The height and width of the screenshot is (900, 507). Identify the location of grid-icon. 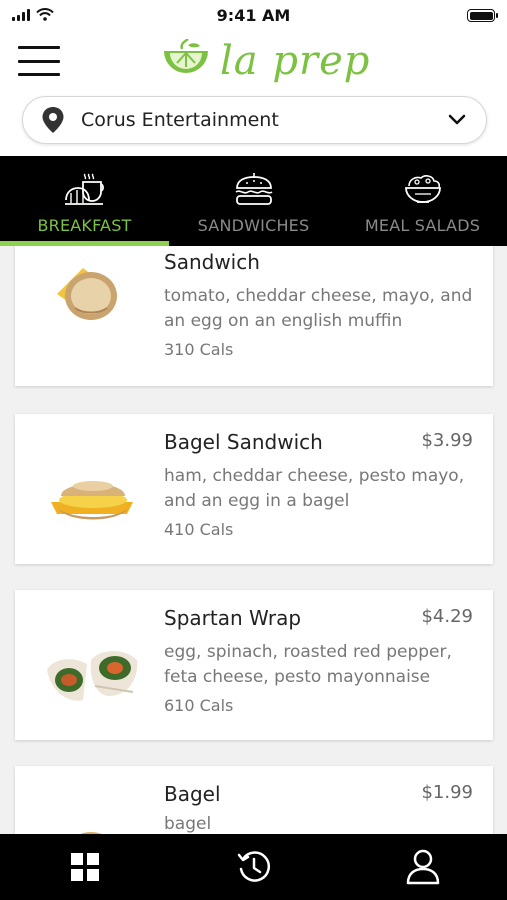
(84, 867).